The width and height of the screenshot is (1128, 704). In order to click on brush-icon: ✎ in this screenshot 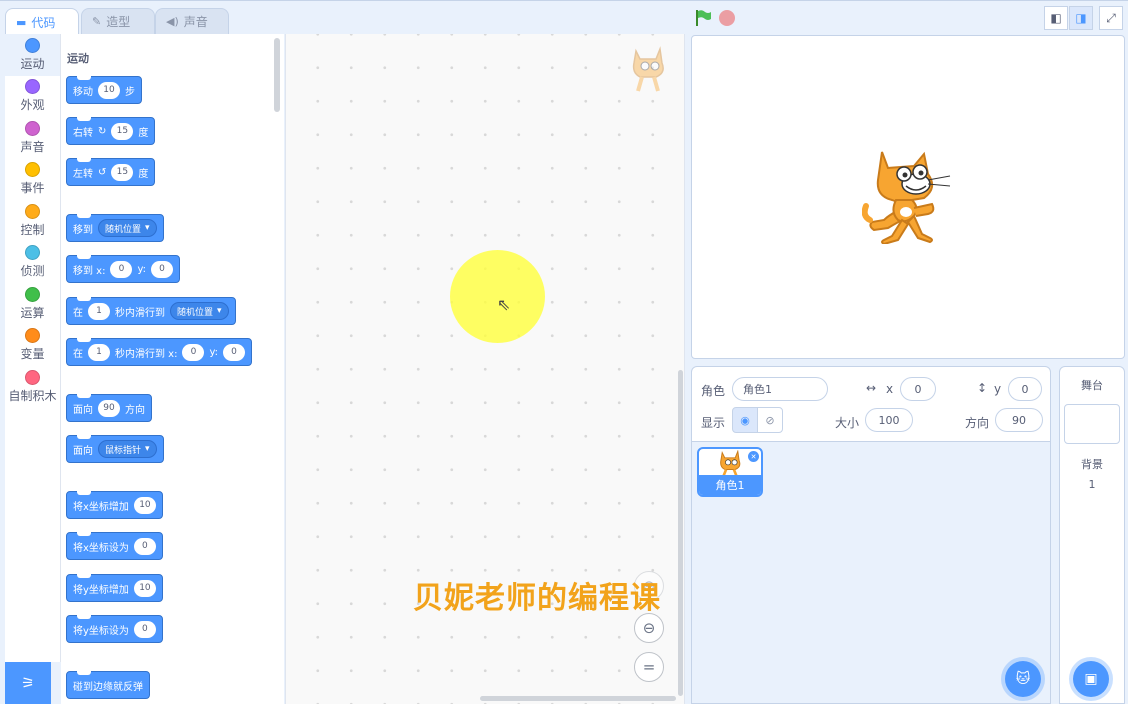, I will do `click(97, 21)`.